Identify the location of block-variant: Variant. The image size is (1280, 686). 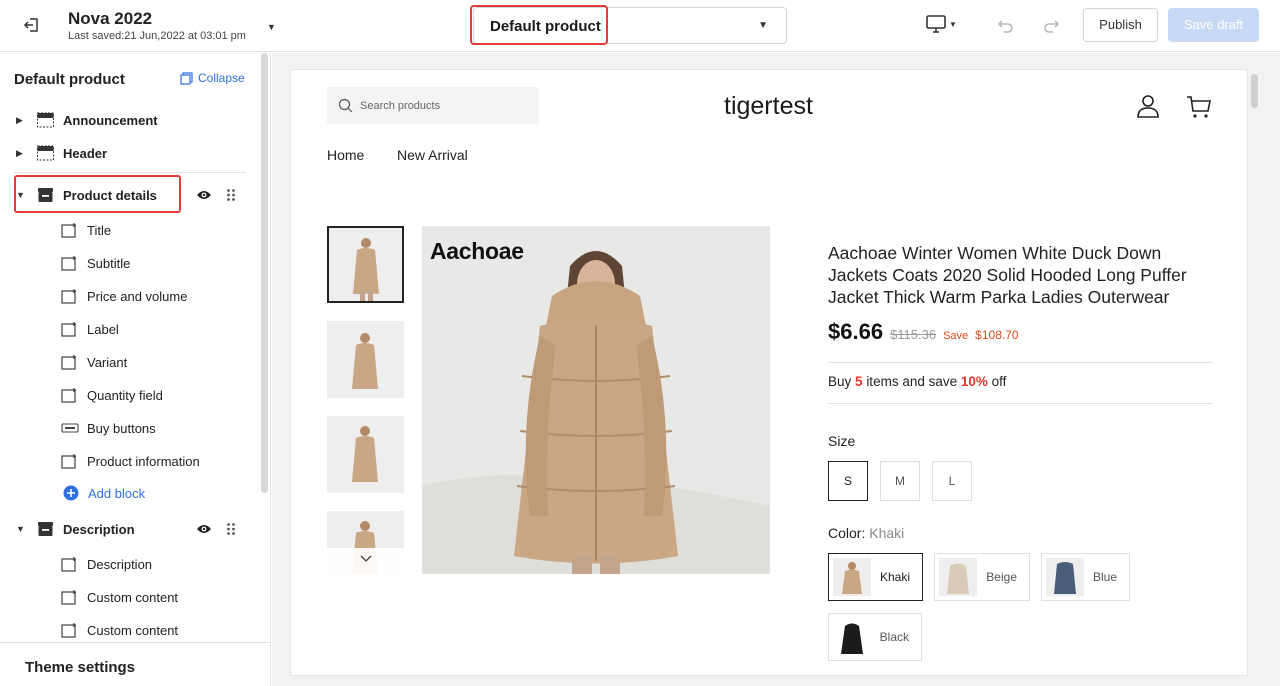
(129, 362).